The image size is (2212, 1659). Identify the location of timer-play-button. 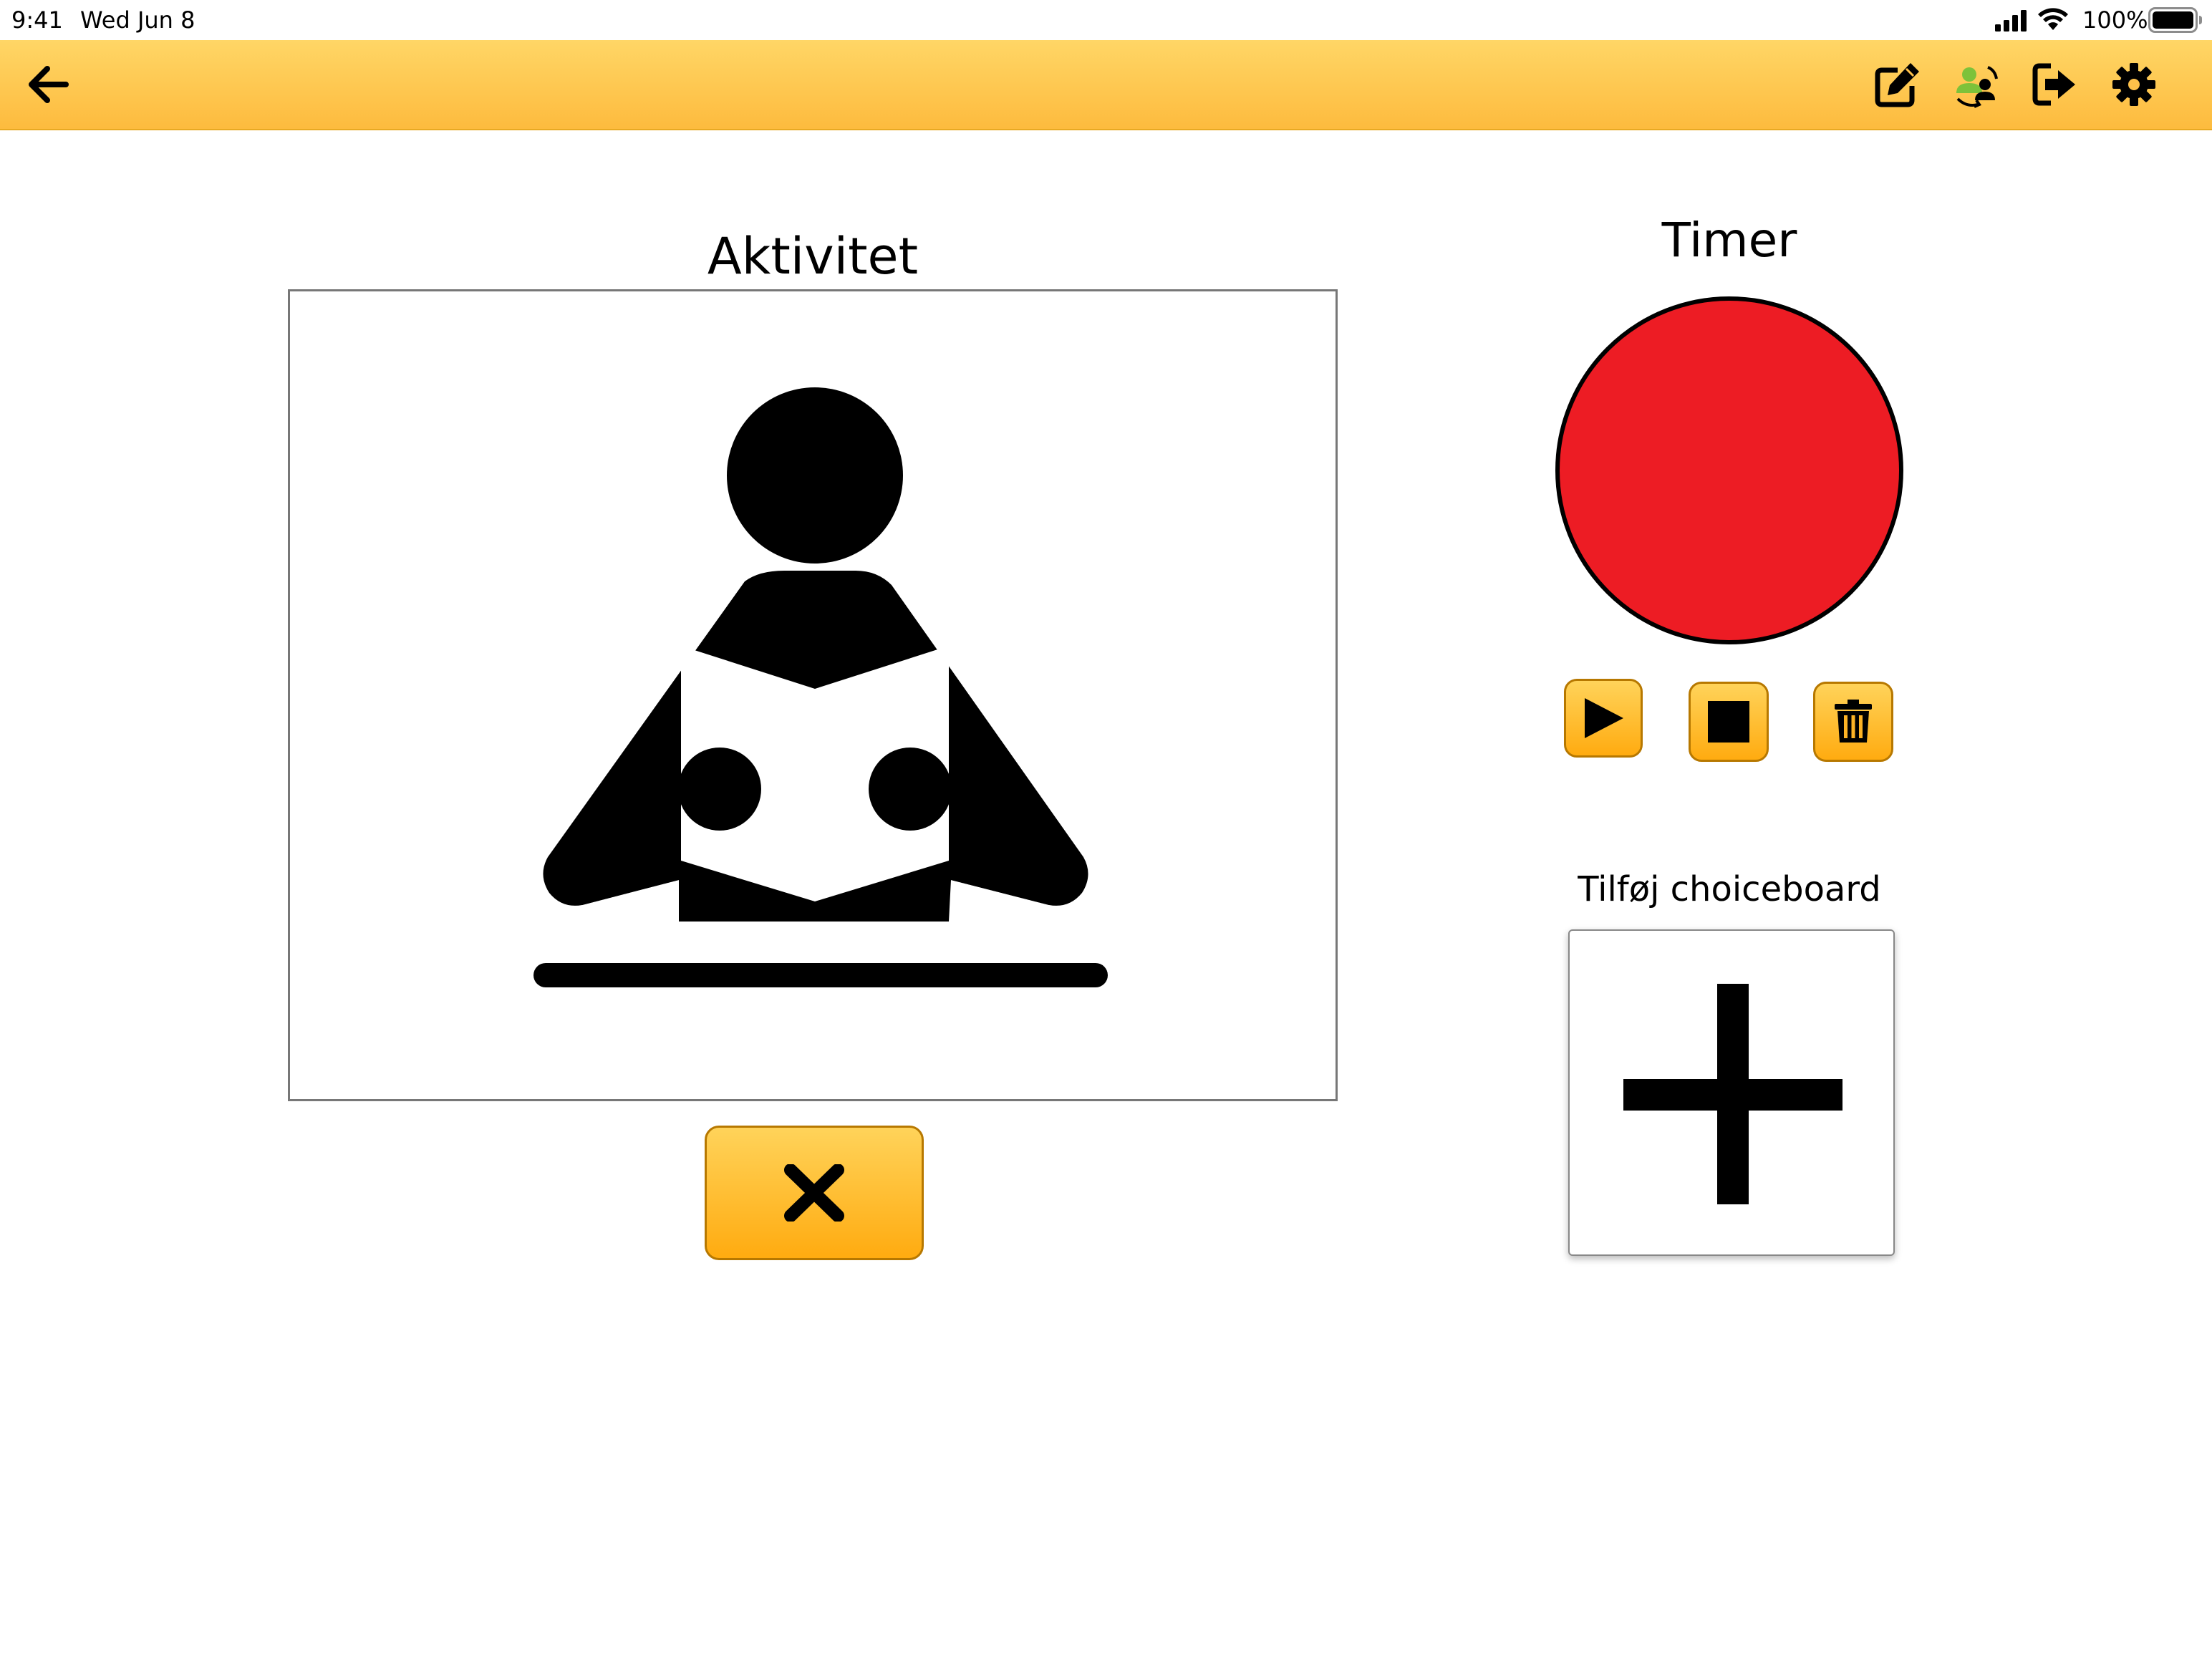
(1603, 719).